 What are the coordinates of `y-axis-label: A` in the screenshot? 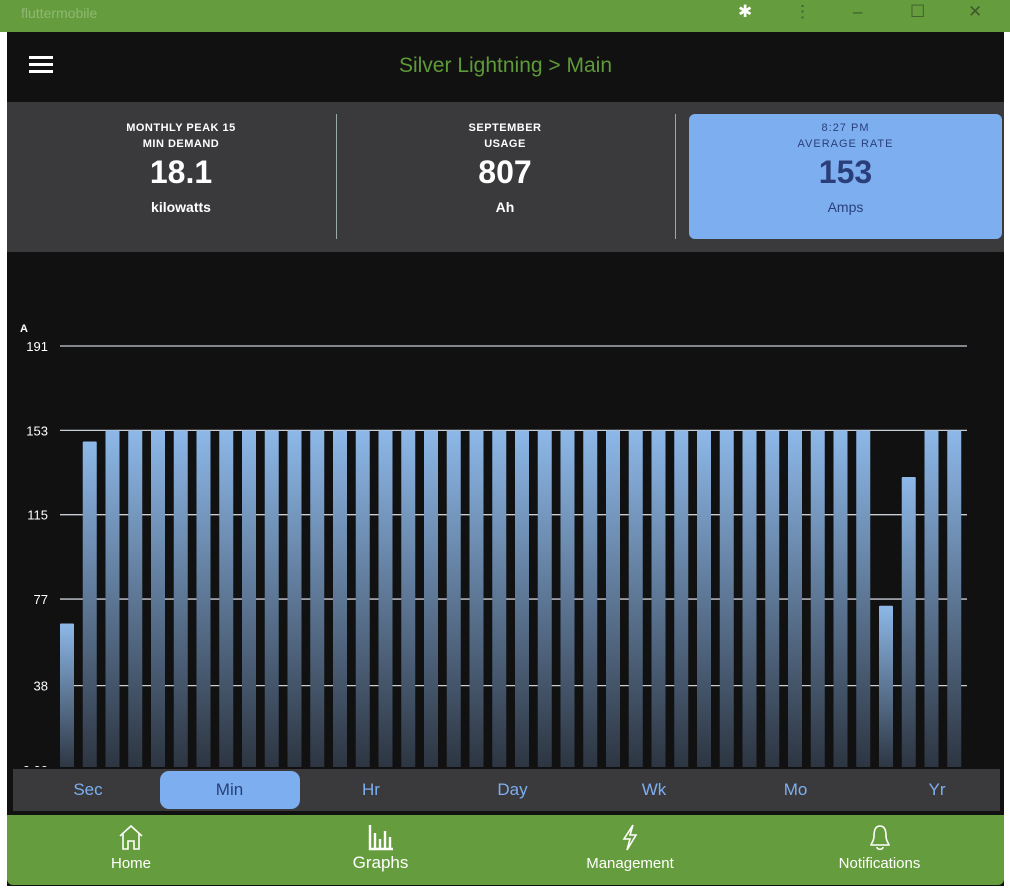 It's located at (24, 329).